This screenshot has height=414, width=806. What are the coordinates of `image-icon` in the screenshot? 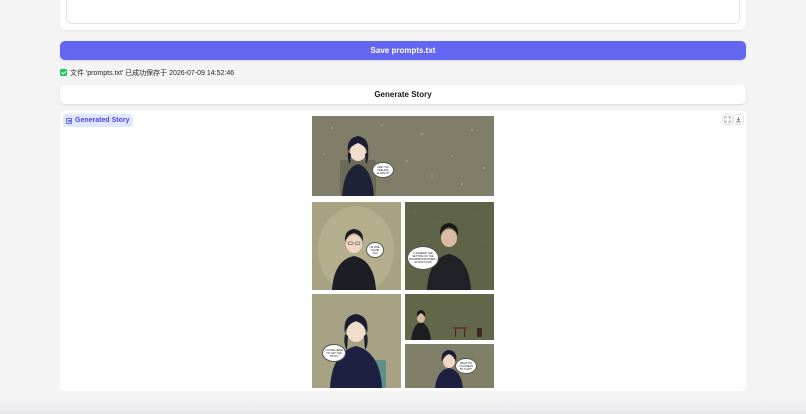 It's located at (69, 120).